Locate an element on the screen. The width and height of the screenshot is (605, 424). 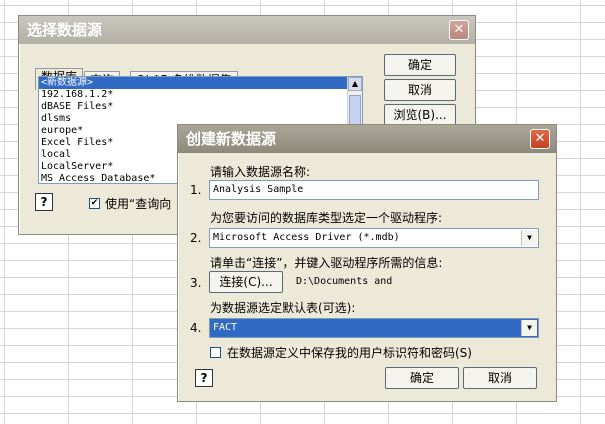
step1-number: 1. is located at coordinates (196, 190).